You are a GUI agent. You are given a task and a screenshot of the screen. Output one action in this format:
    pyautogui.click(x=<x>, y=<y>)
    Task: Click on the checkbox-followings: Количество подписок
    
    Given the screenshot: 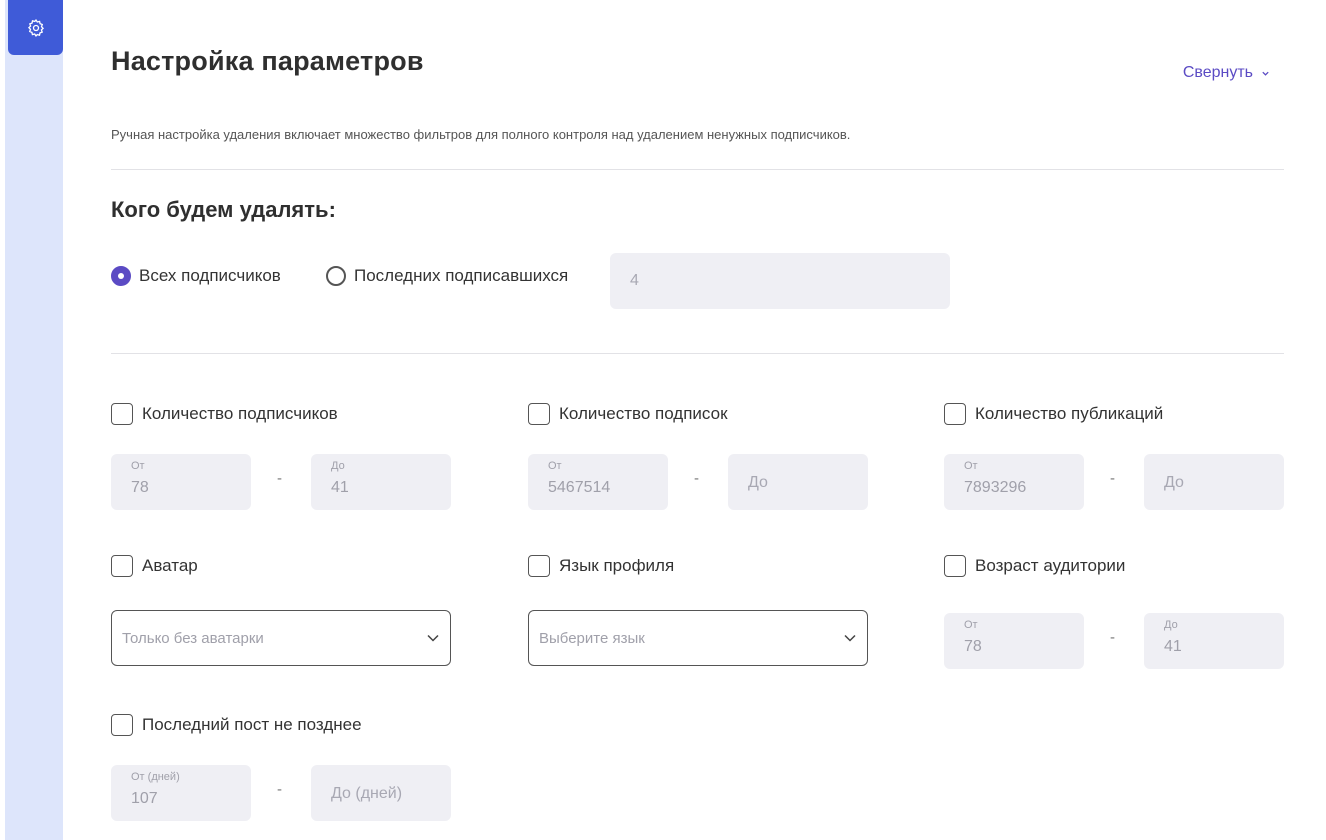 What is the action you would take?
    pyautogui.click(x=628, y=414)
    